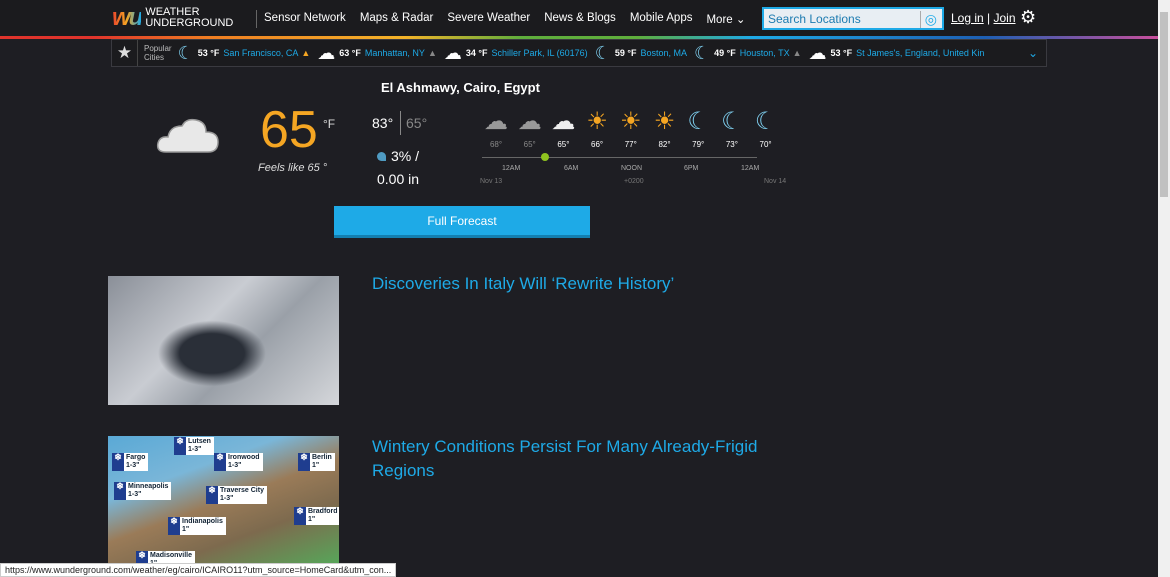 The height and width of the screenshot is (577, 1170). Describe the element at coordinates (187, 135) in the screenshot. I see `cloud-icon` at that location.